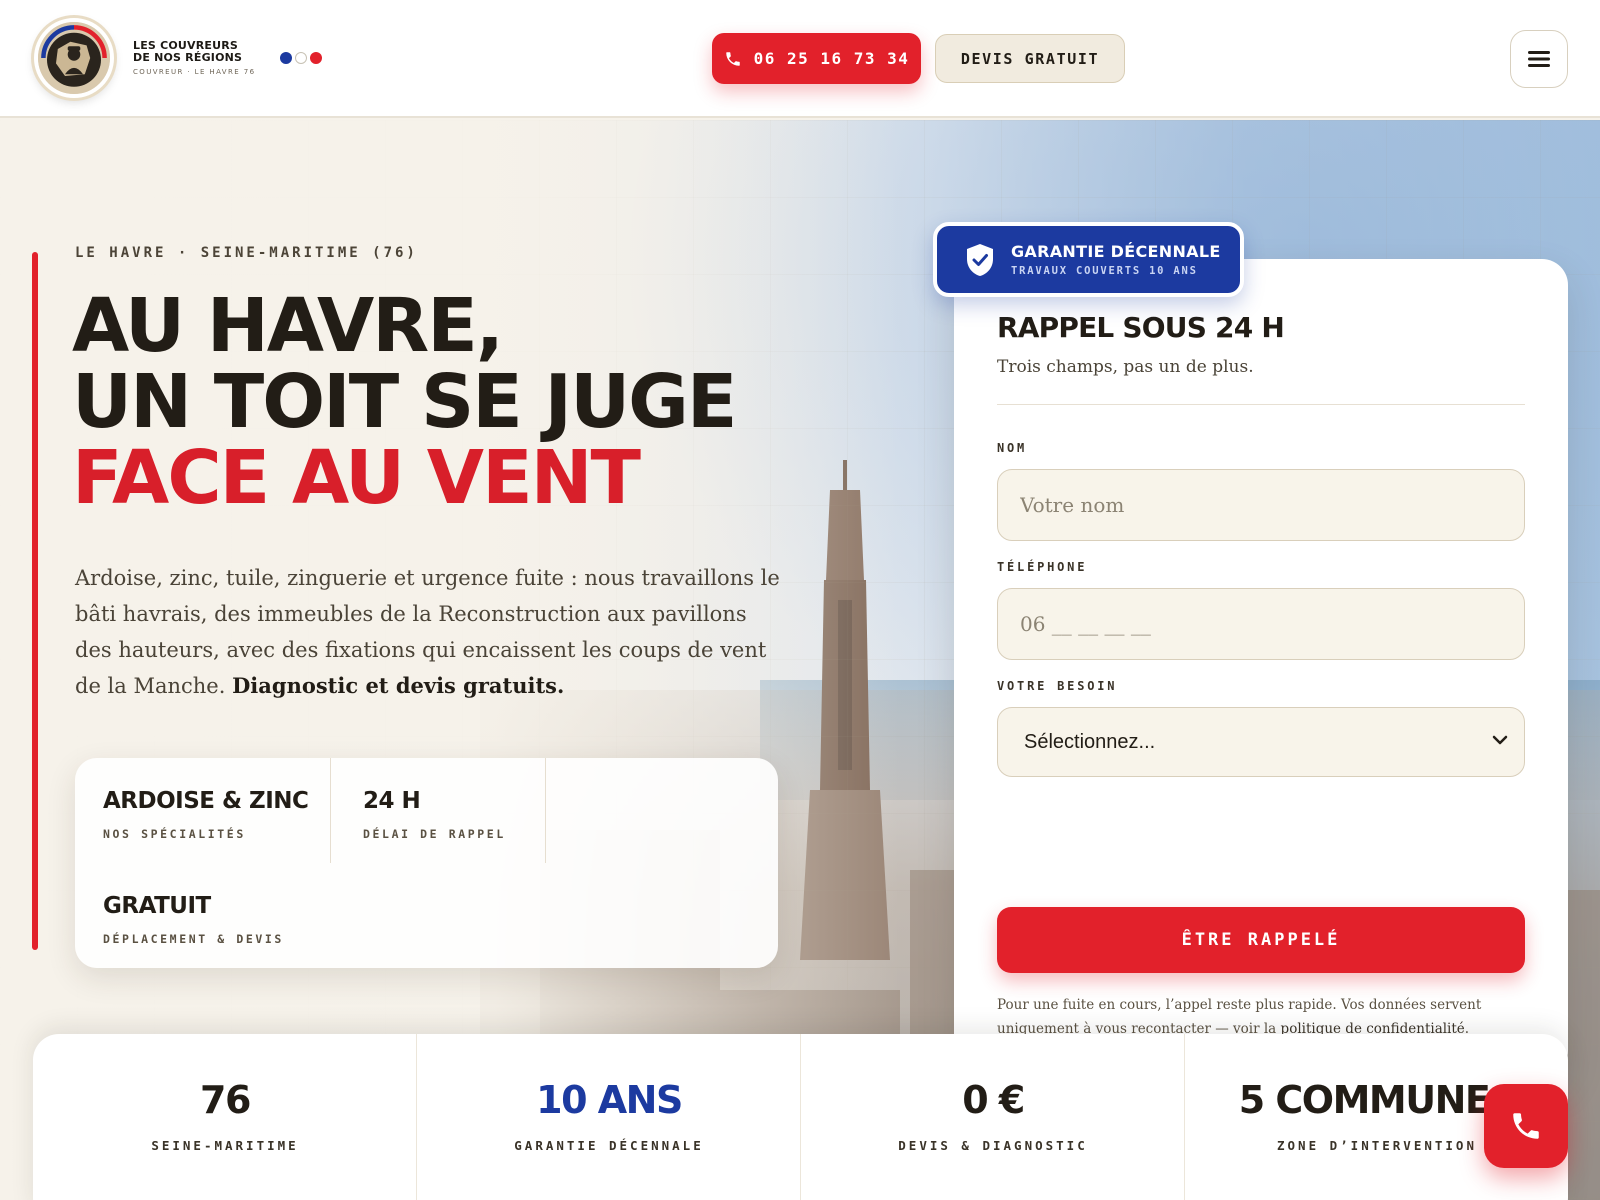 This screenshot has height=1200, width=1600. What do you see at coordinates (193, 939) in the screenshot?
I see `spec-label: DÉPLACEMENT & DEVIS` at bounding box center [193, 939].